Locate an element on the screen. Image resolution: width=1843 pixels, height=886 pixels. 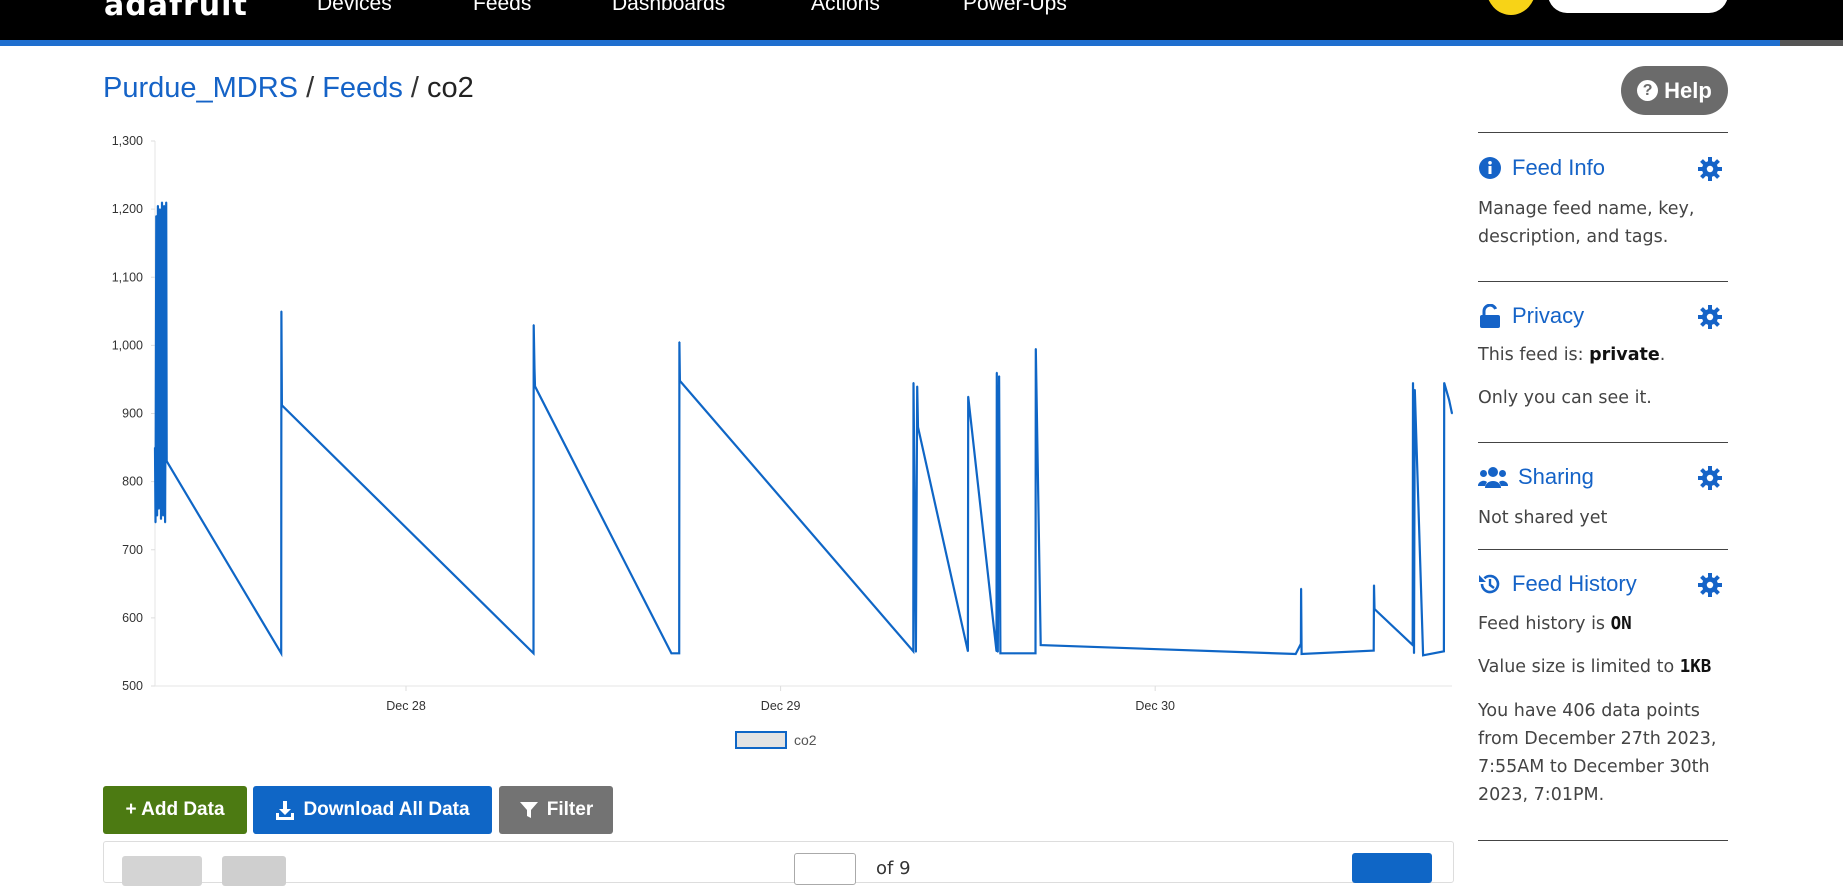
feed-info-heading: Feed Info is located at coordinates (1541, 168).